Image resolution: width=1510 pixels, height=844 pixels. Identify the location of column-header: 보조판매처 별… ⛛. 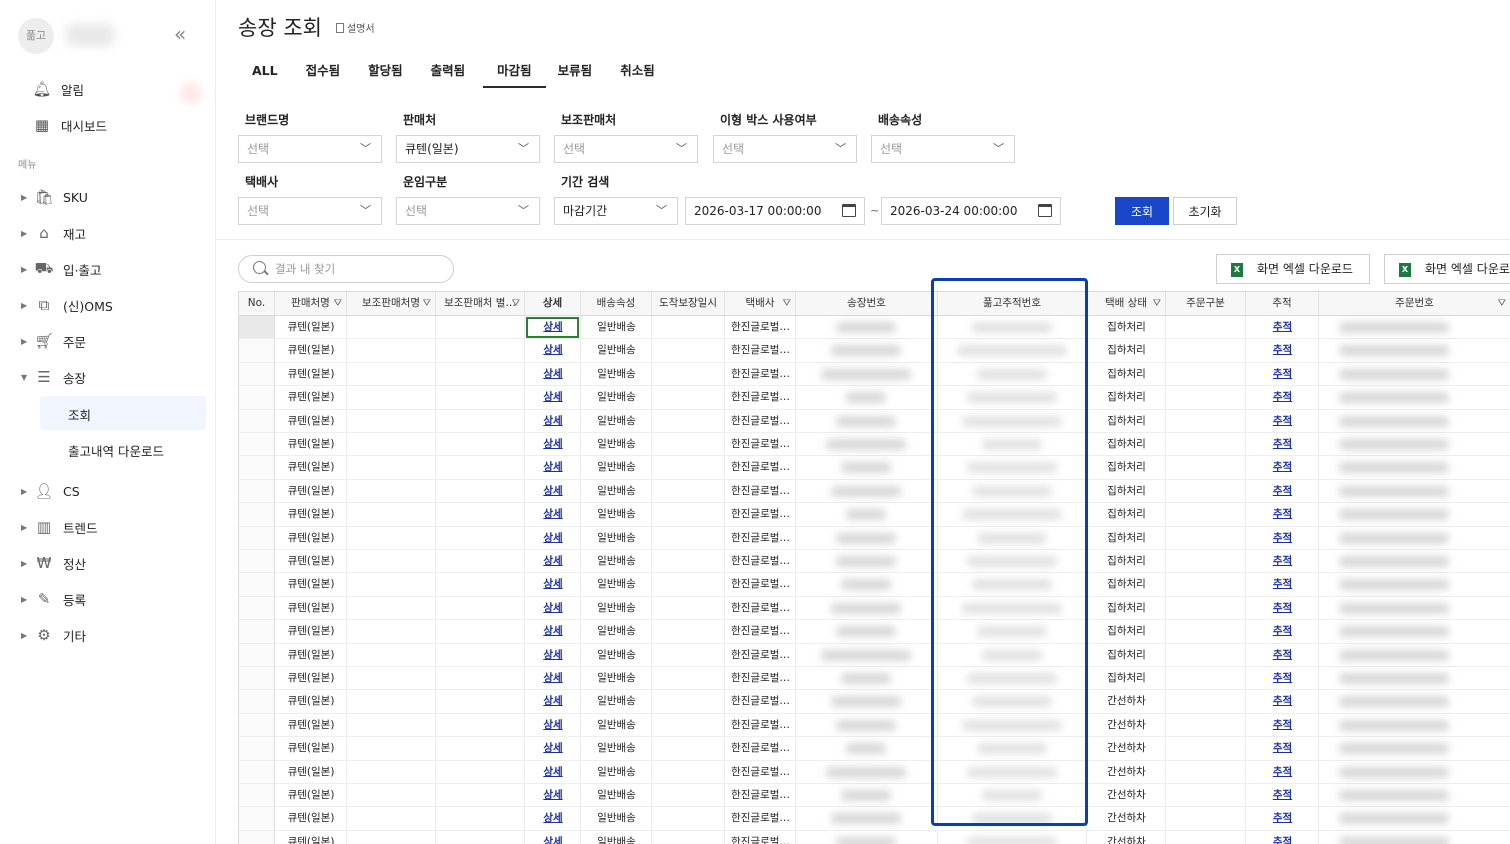
(480, 304).